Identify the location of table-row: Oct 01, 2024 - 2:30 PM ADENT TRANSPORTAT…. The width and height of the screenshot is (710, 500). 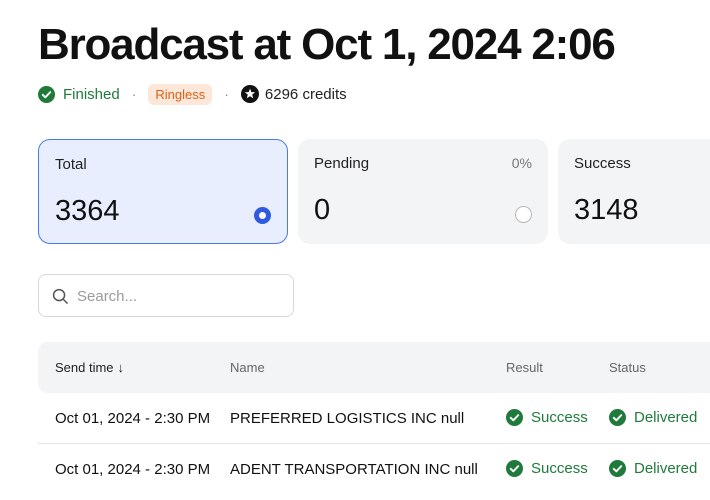
(374, 469).